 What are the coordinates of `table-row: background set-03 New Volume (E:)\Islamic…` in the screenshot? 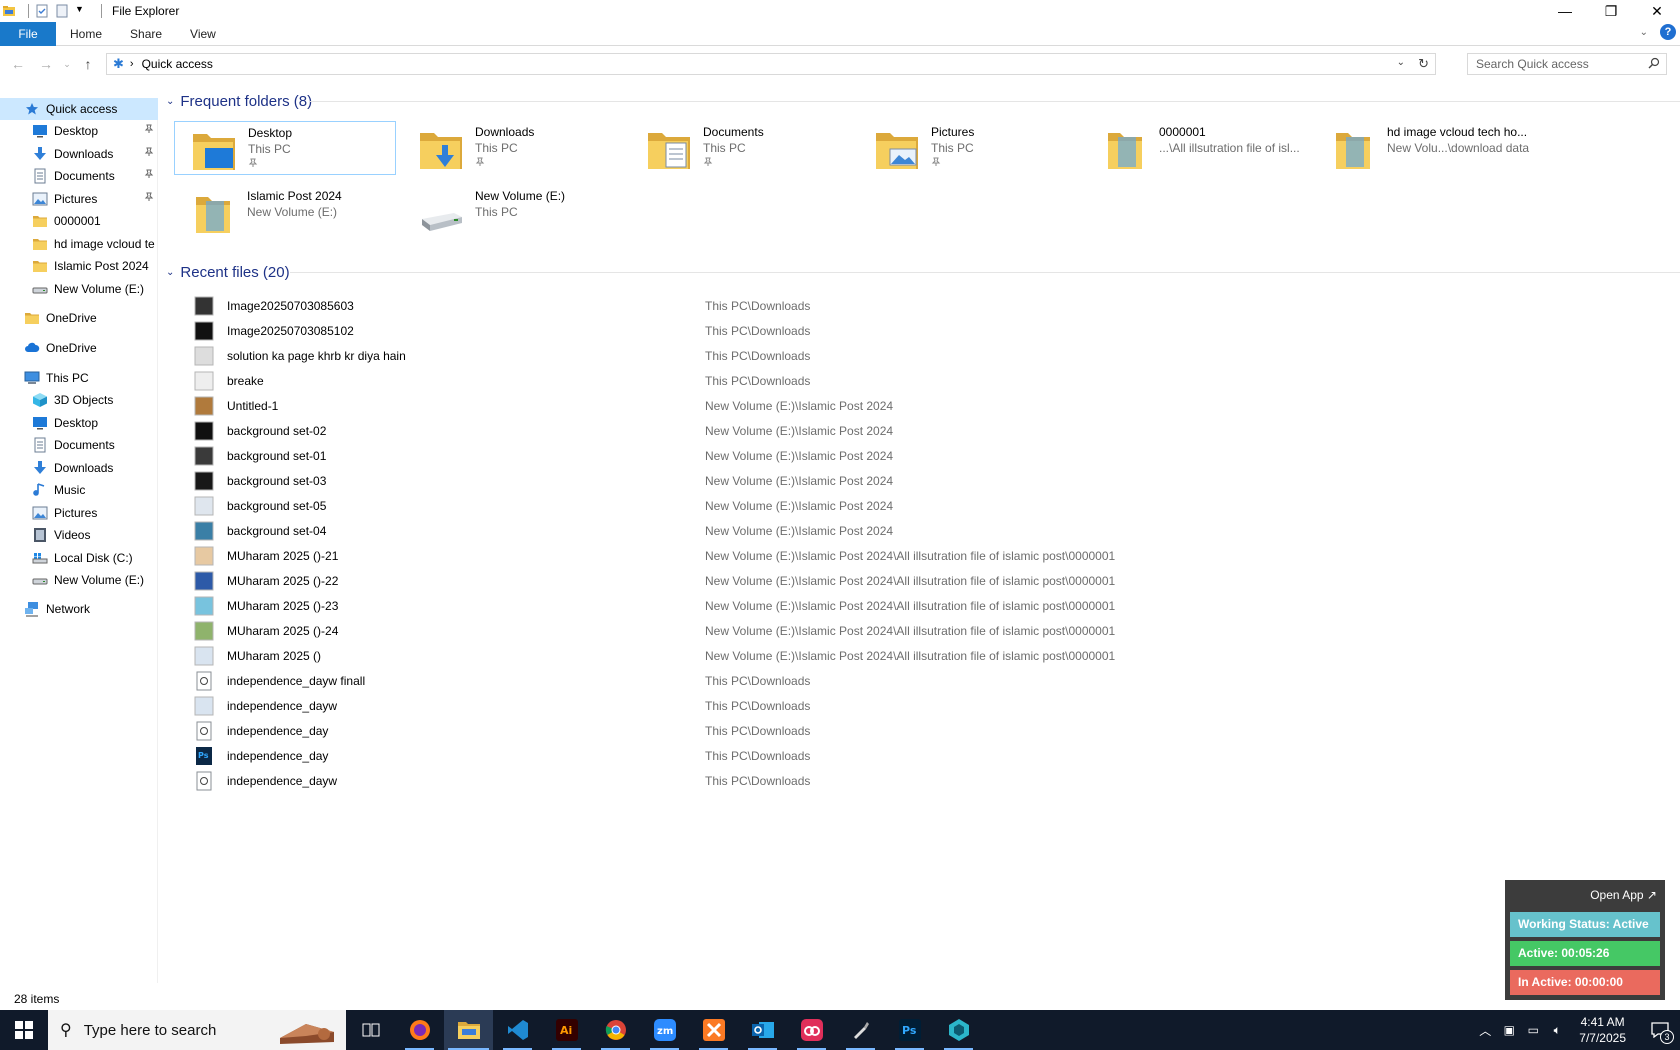 It's located at (860, 481).